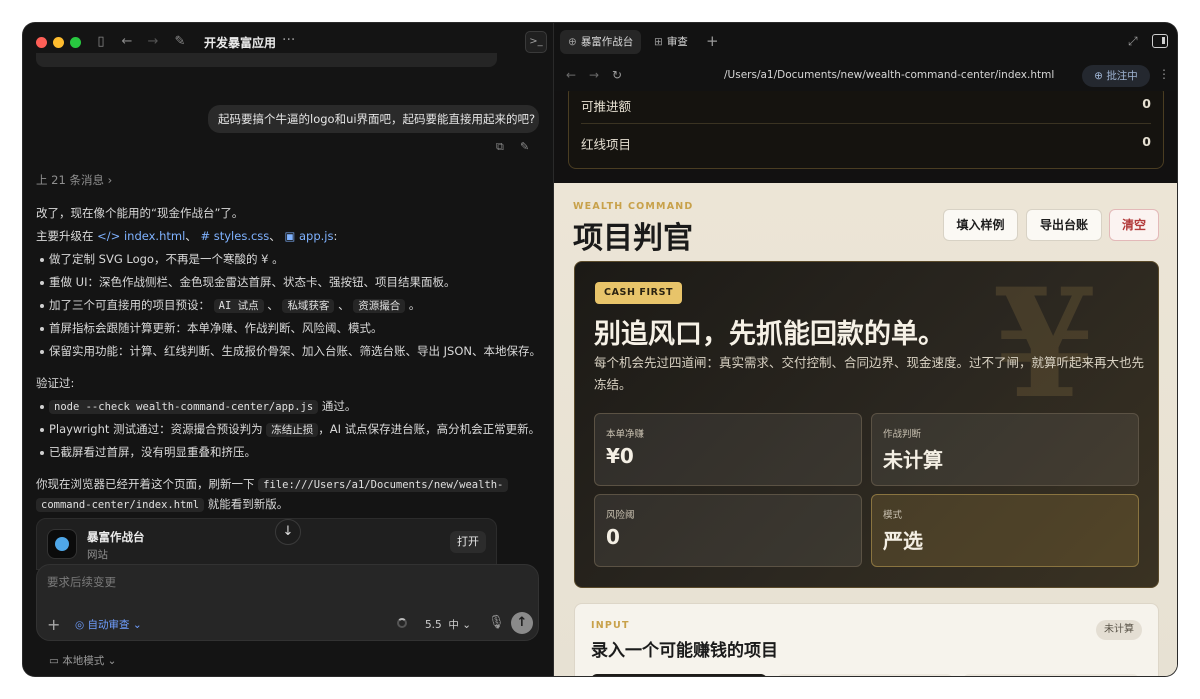 The height and width of the screenshot is (699, 1200). I want to click on stat-value: 0, so click(613, 537).